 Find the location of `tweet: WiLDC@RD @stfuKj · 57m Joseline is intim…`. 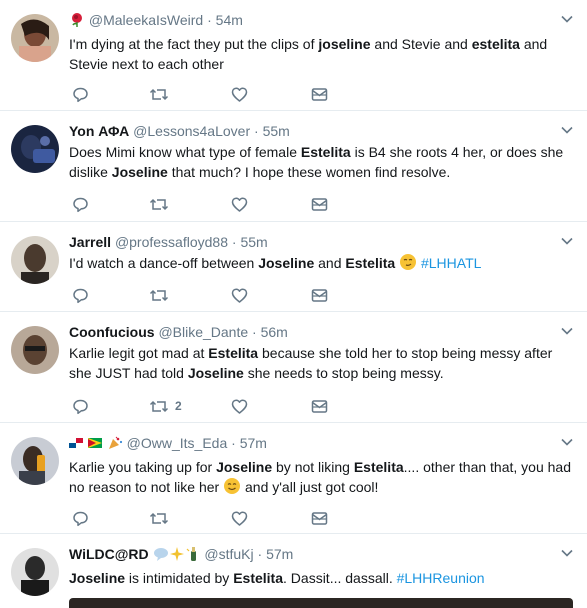

tweet: WiLDC@RD @stfuKj · 57m Joseline is intim… is located at coordinates (293, 571).